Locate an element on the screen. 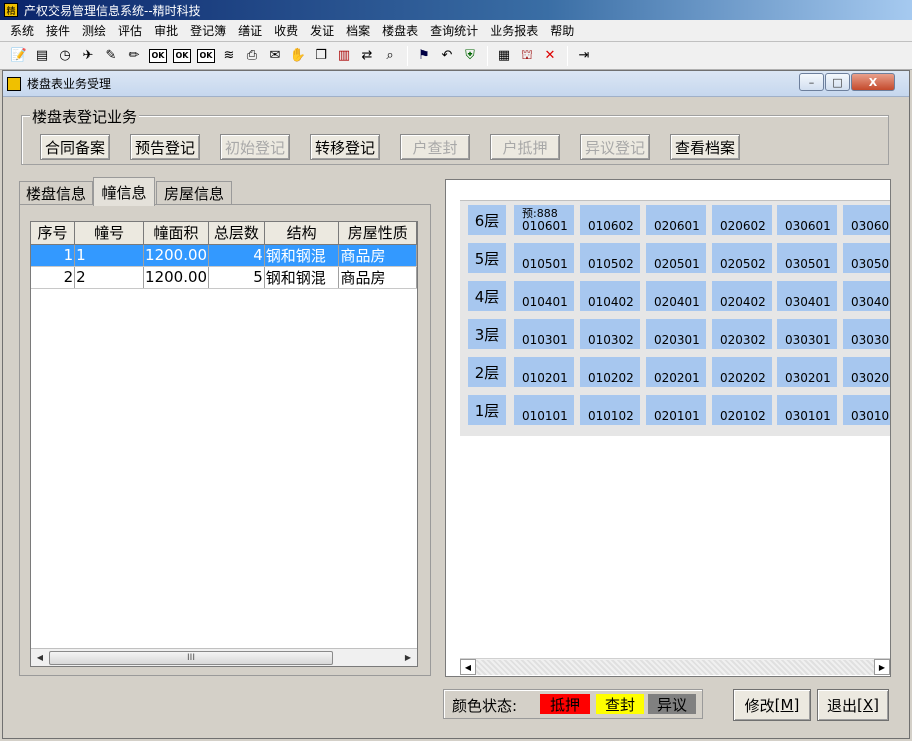 The width and height of the screenshot is (912, 741). ok-button-3: OK is located at coordinates (206, 55).